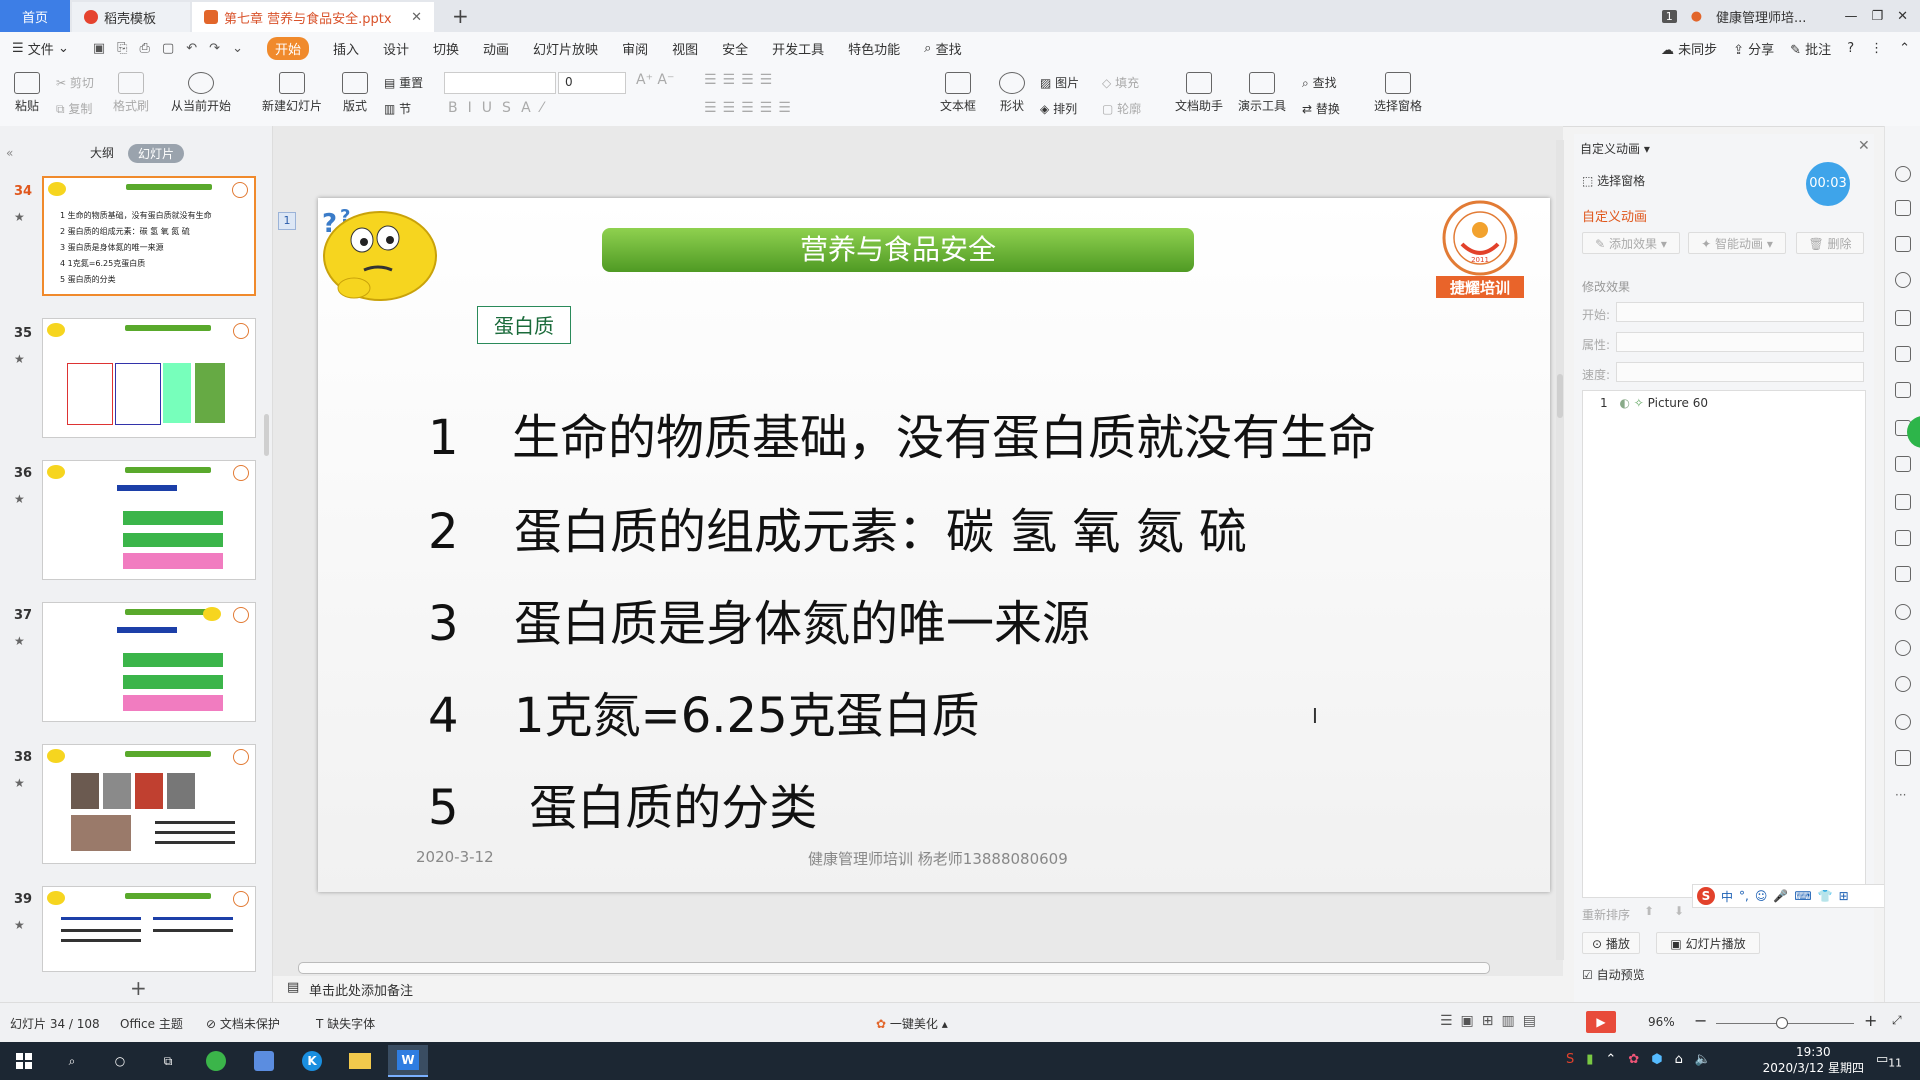 Image resolution: width=1920 pixels, height=1080 pixels. What do you see at coordinates (1589, 1059) in the screenshot?
I see `tray-battery-icon: ▮` at bounding box center [1589, 1059].